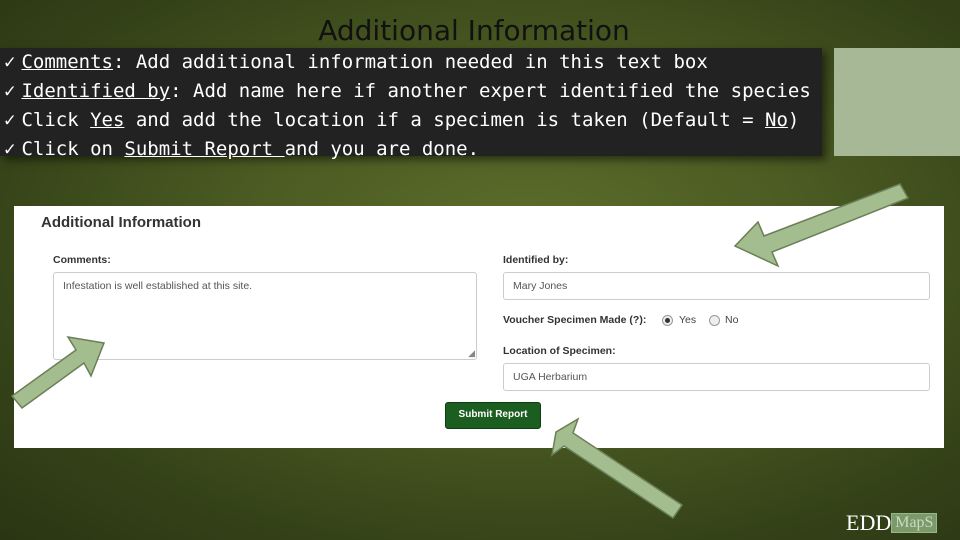  What do you see at coordinates (58, 372) in the screenshot?
I see `arrow-to-comments` at bounding box center [58, 372].